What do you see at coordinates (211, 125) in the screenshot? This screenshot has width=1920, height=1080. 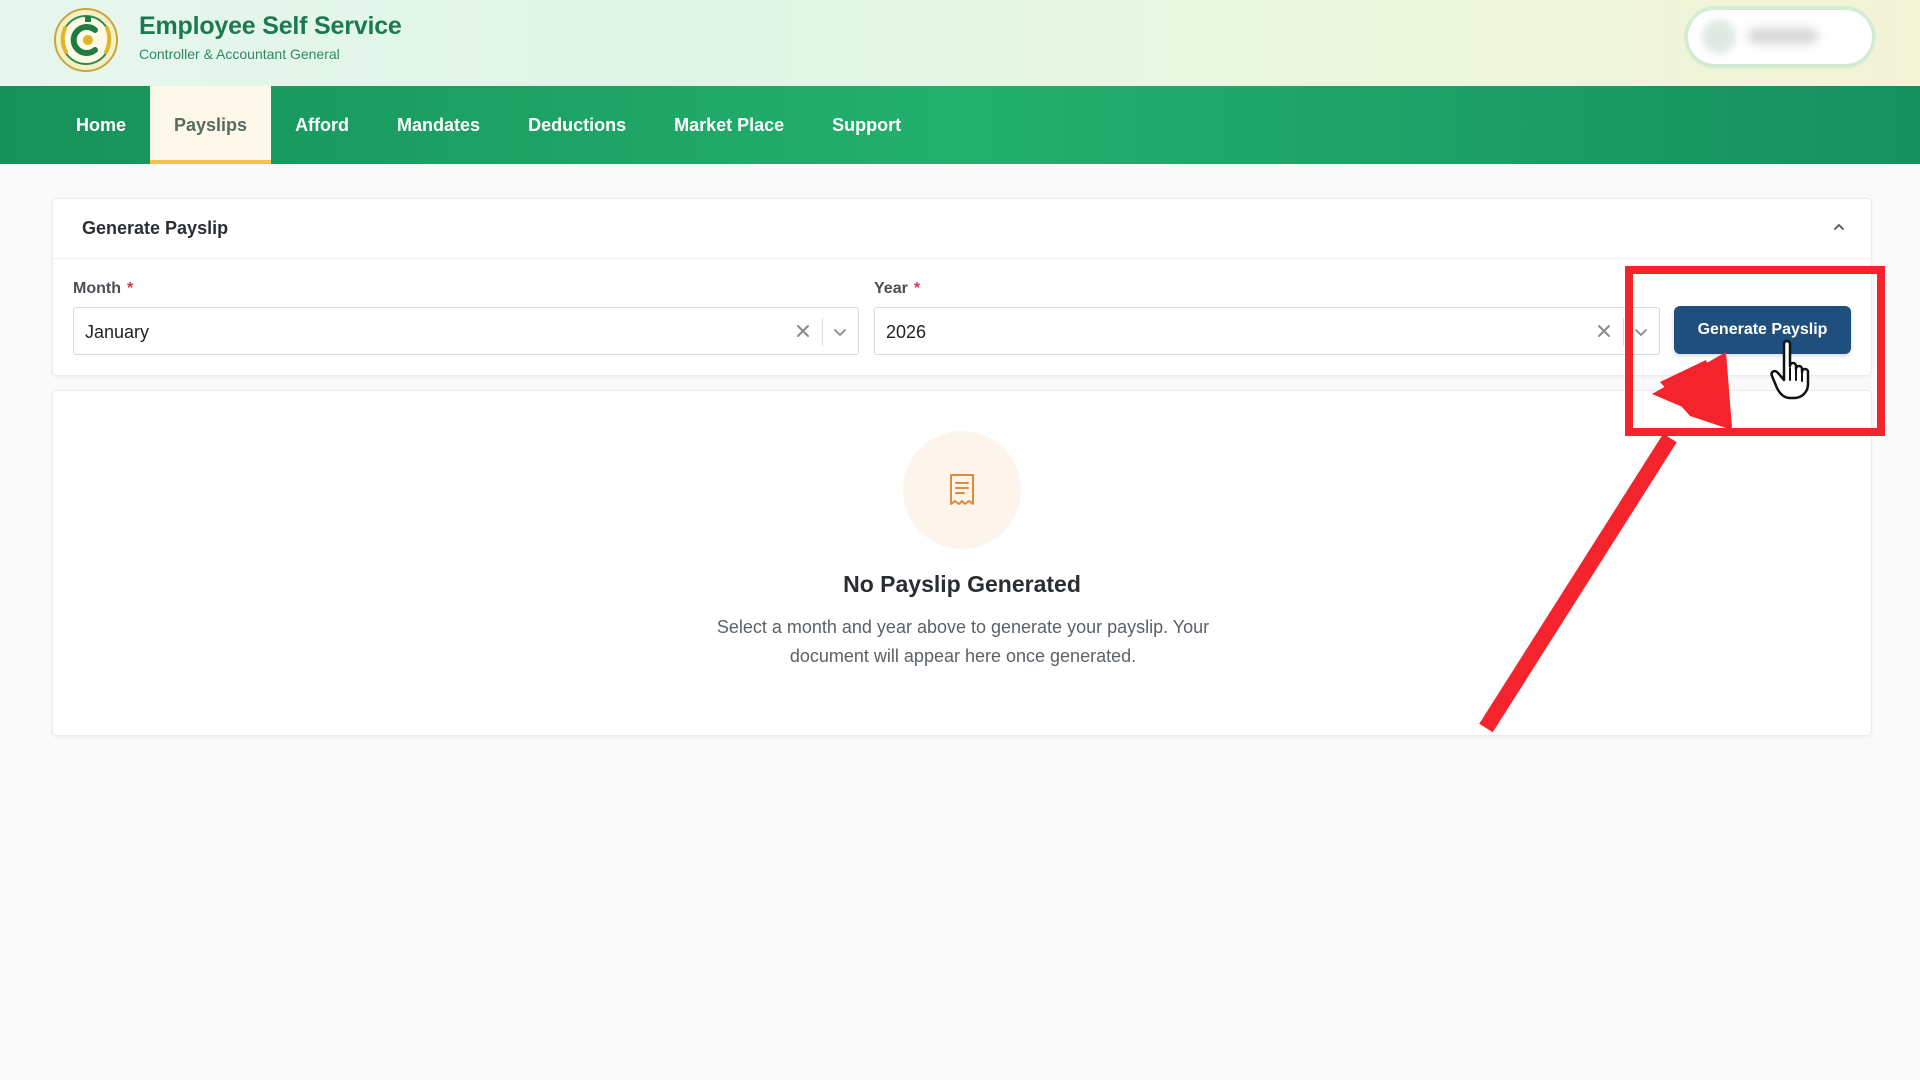 I see `nav-item-payslips: Payslips` at bounding box center [211, 125].